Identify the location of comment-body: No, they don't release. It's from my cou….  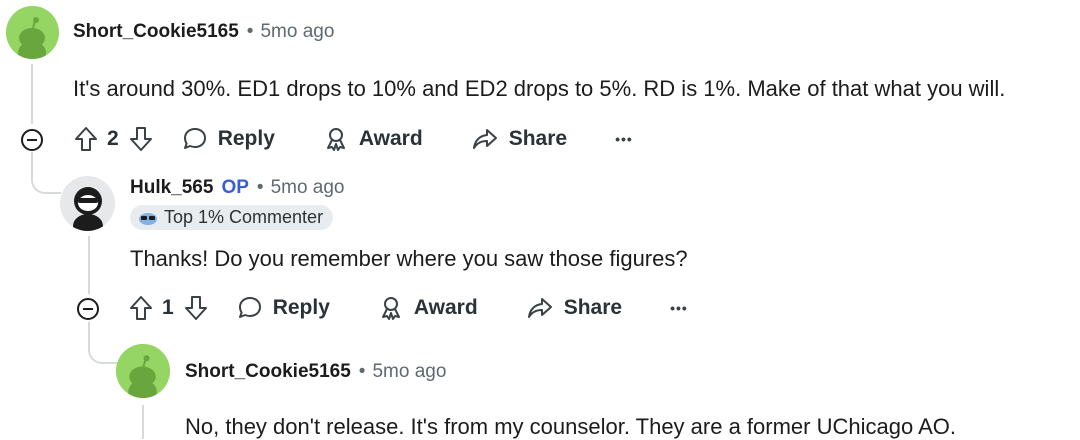
(570, 426).